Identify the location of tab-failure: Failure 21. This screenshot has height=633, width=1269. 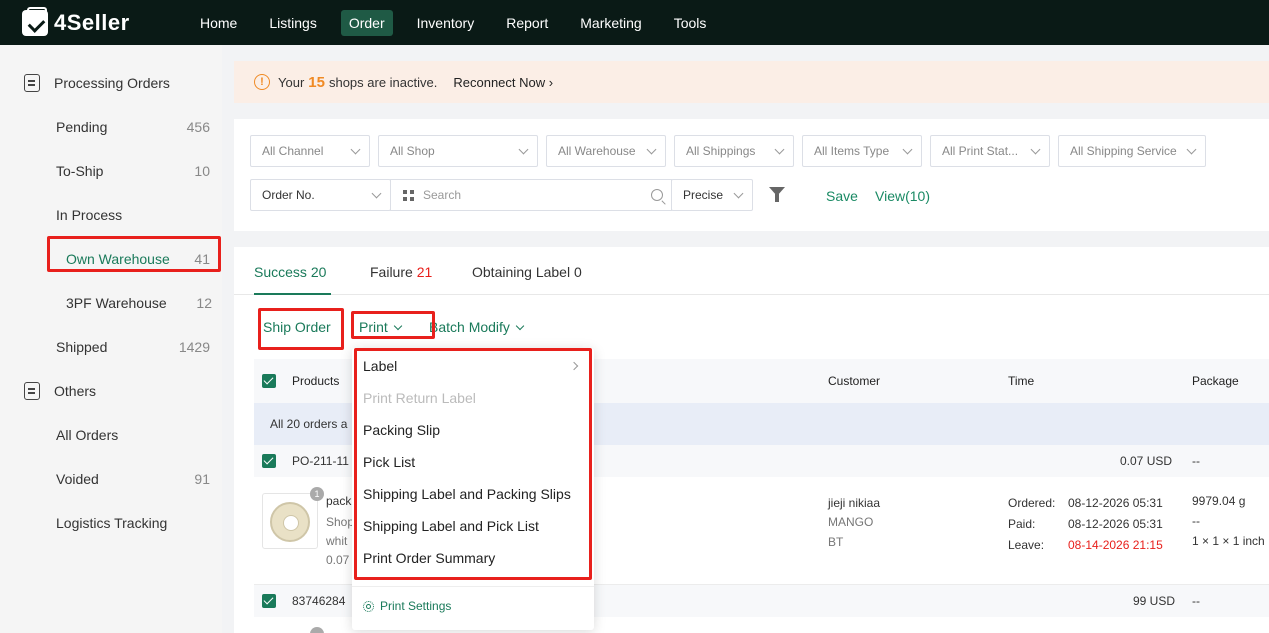
(401, 272).